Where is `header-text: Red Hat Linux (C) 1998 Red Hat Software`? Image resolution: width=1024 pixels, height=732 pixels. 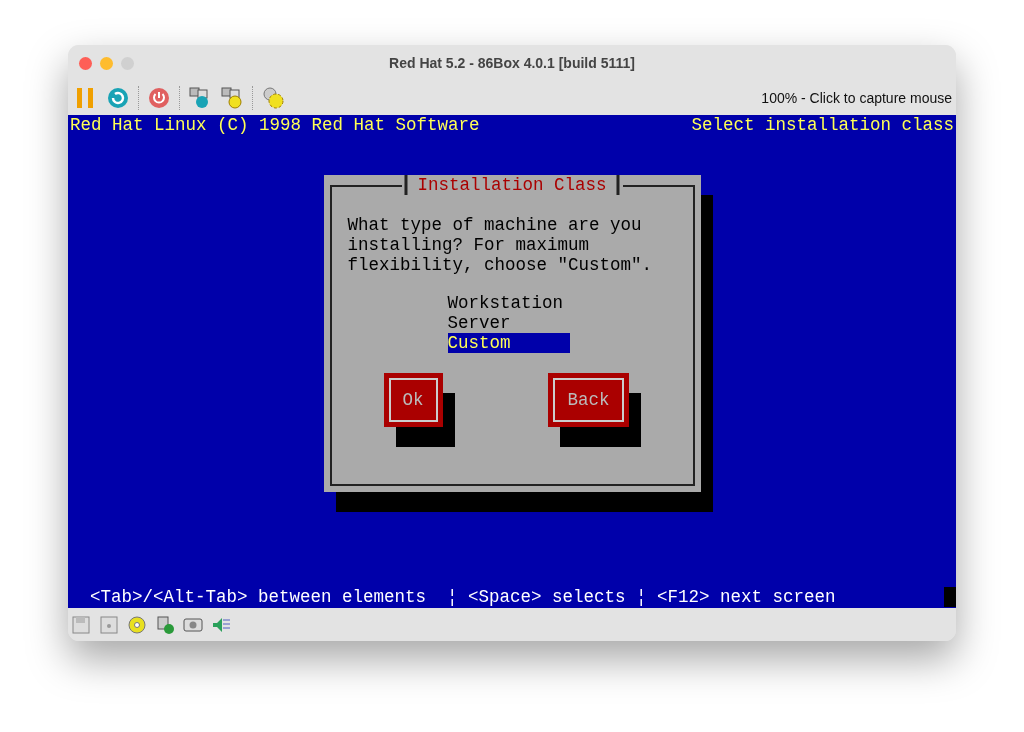
header-text: Red Hat Linux (C) 1998 Red Hat Software is located at coordinates (275, 125).